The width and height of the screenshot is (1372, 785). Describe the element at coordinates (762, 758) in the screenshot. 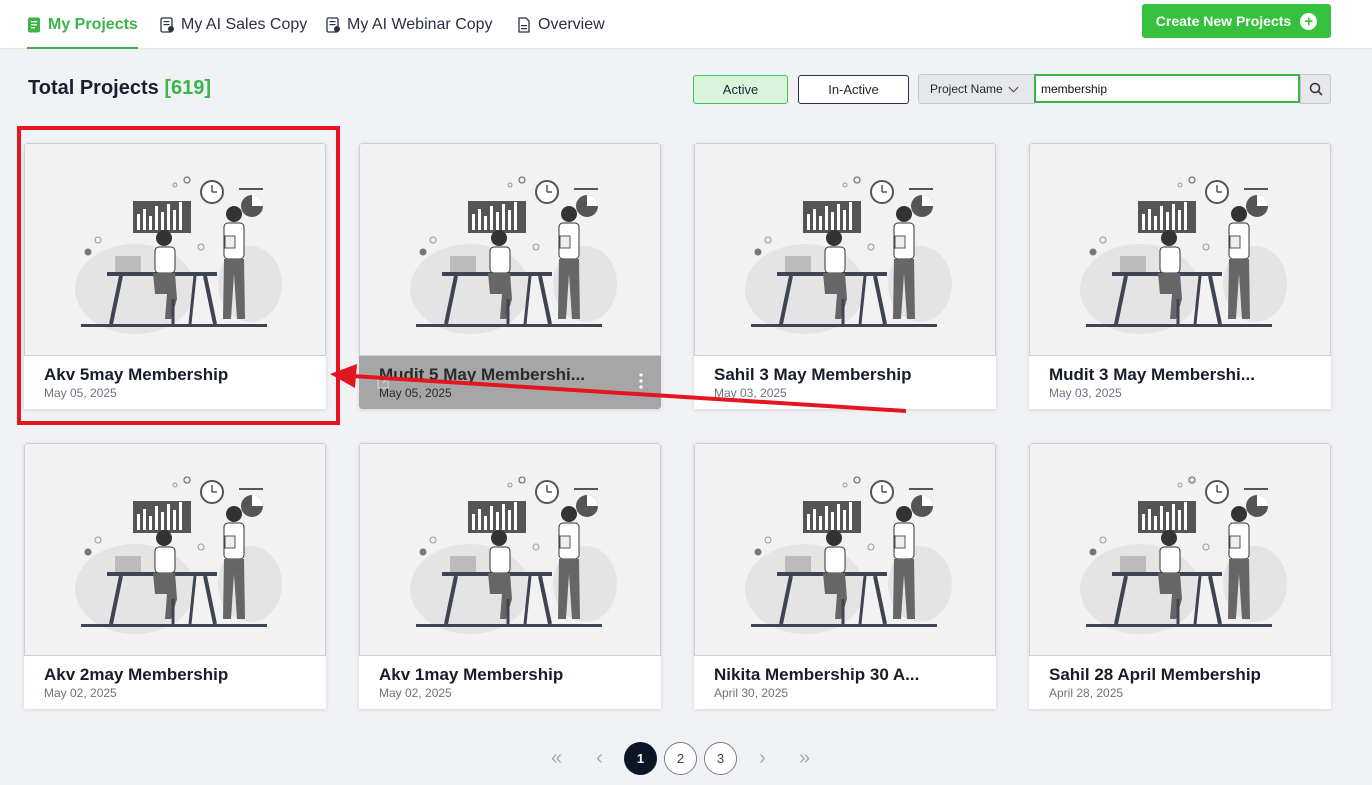

I see `next-page-button: ›` at that location.